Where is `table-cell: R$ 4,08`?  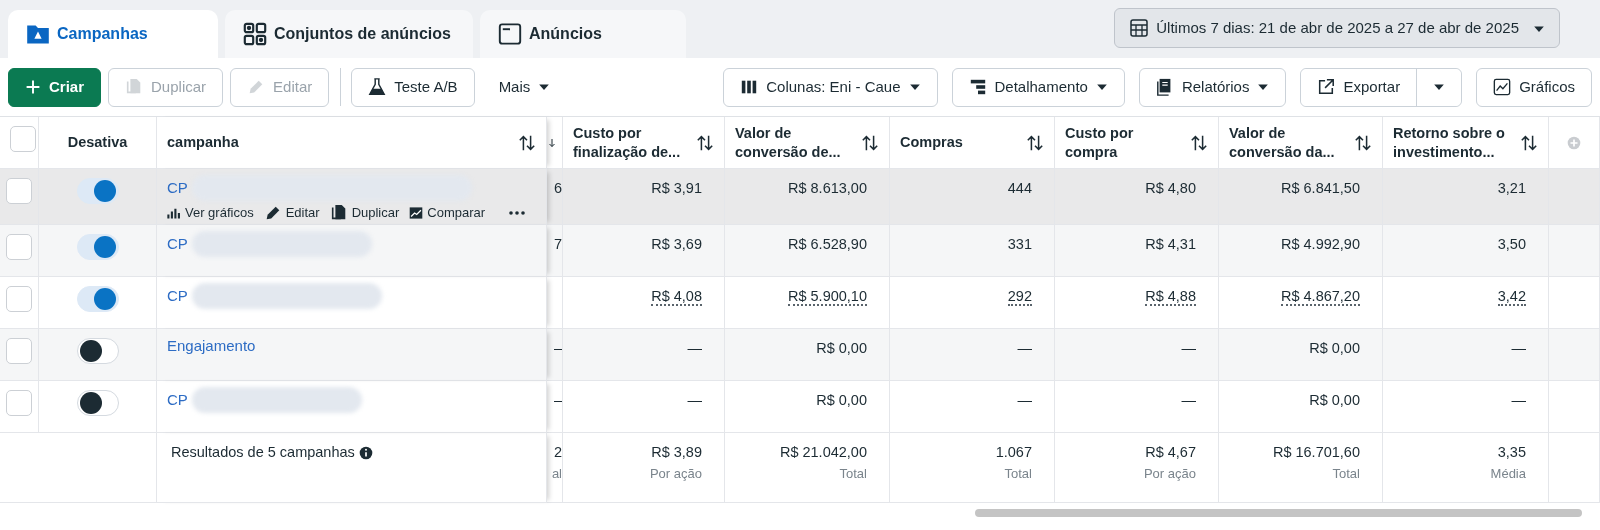
table-cell: R$ 4,08 is located at coordinates (676, 296).